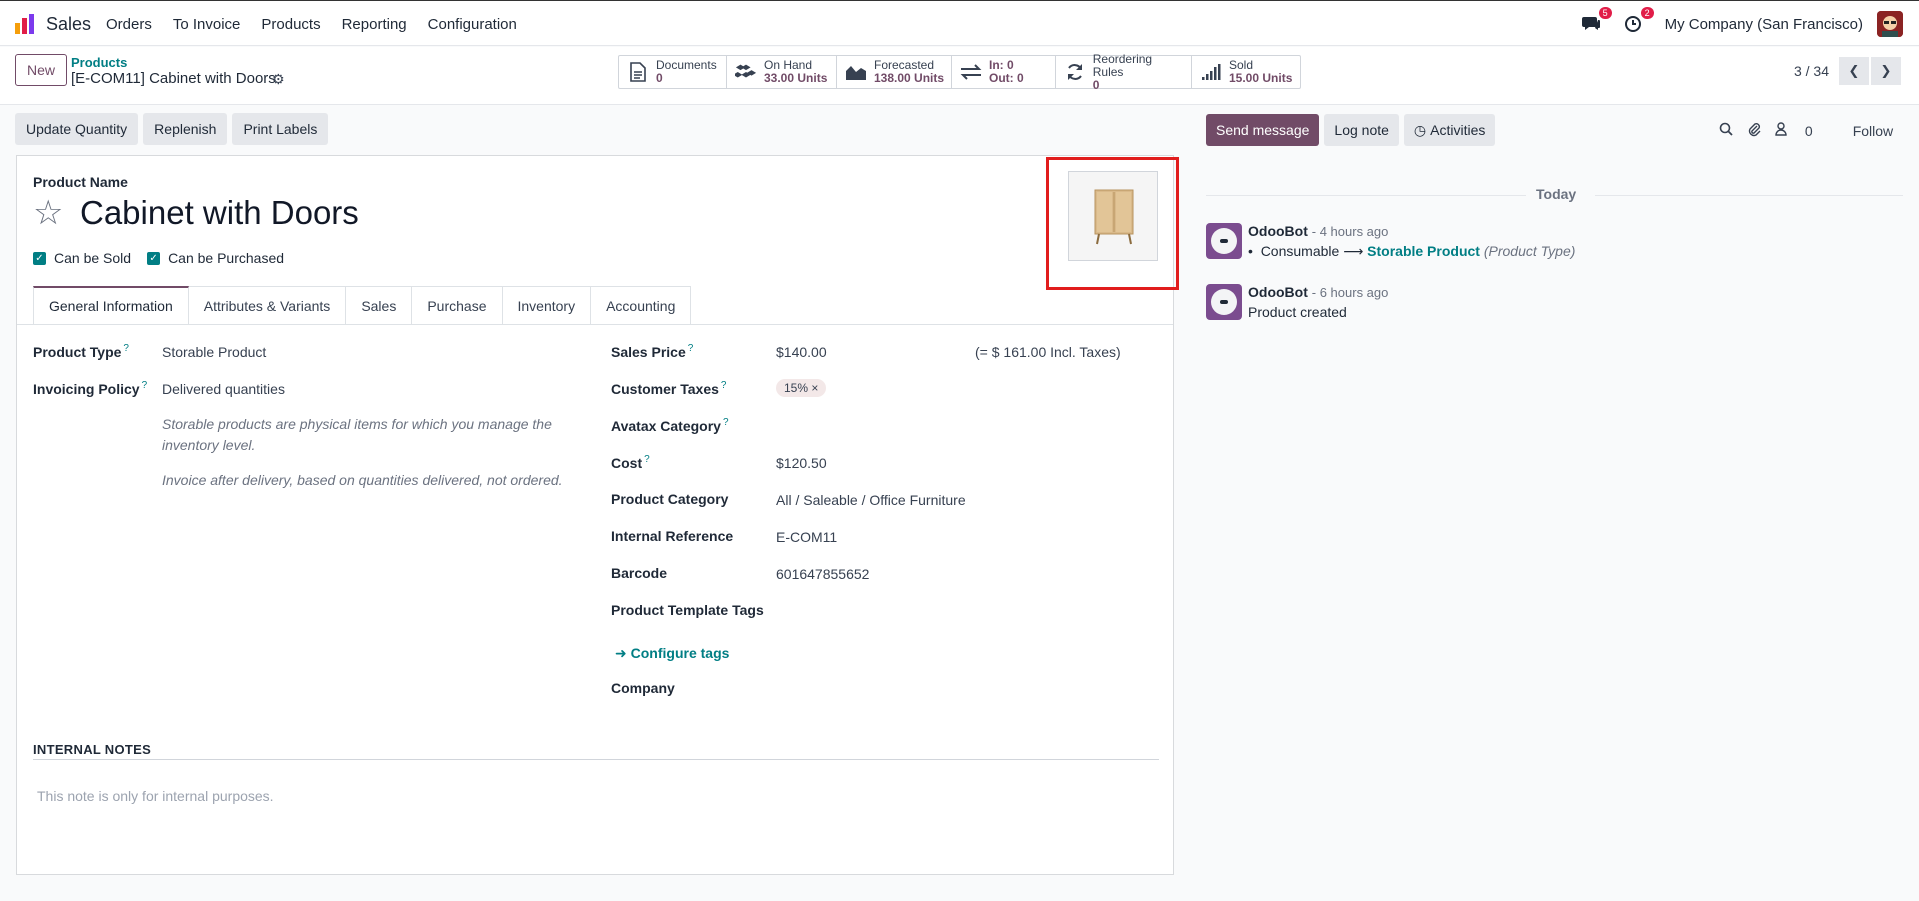 The width and height of the screenshot is (1919, 901). Describe the element at coordinates (82, 258) in the screenshot. I see `can-be-sold-checkbox: ✓ Can be Sold` at that location.